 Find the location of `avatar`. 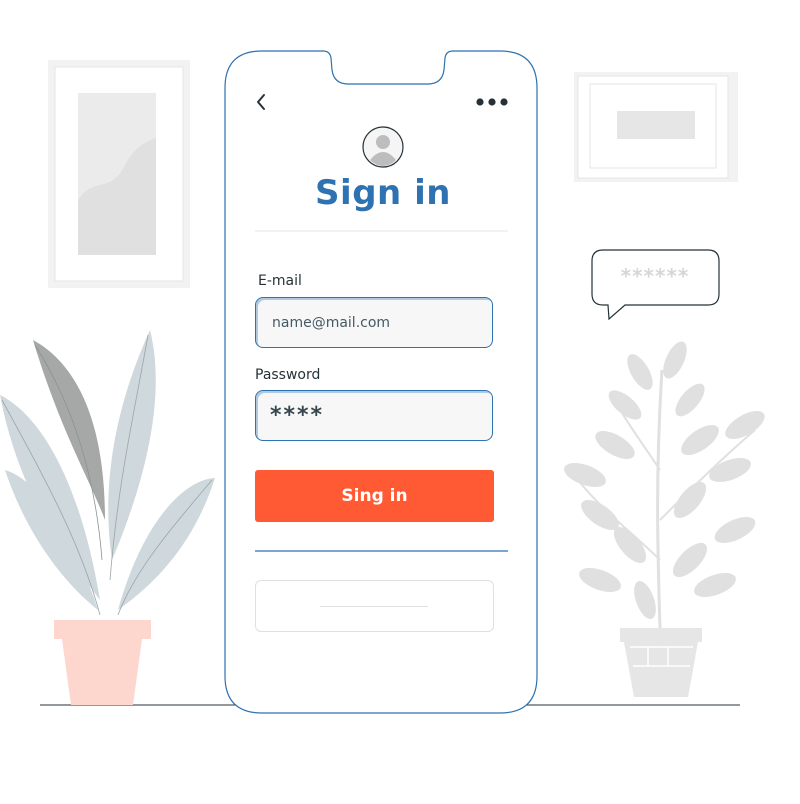

avatar is located at coordinates (383, 147).